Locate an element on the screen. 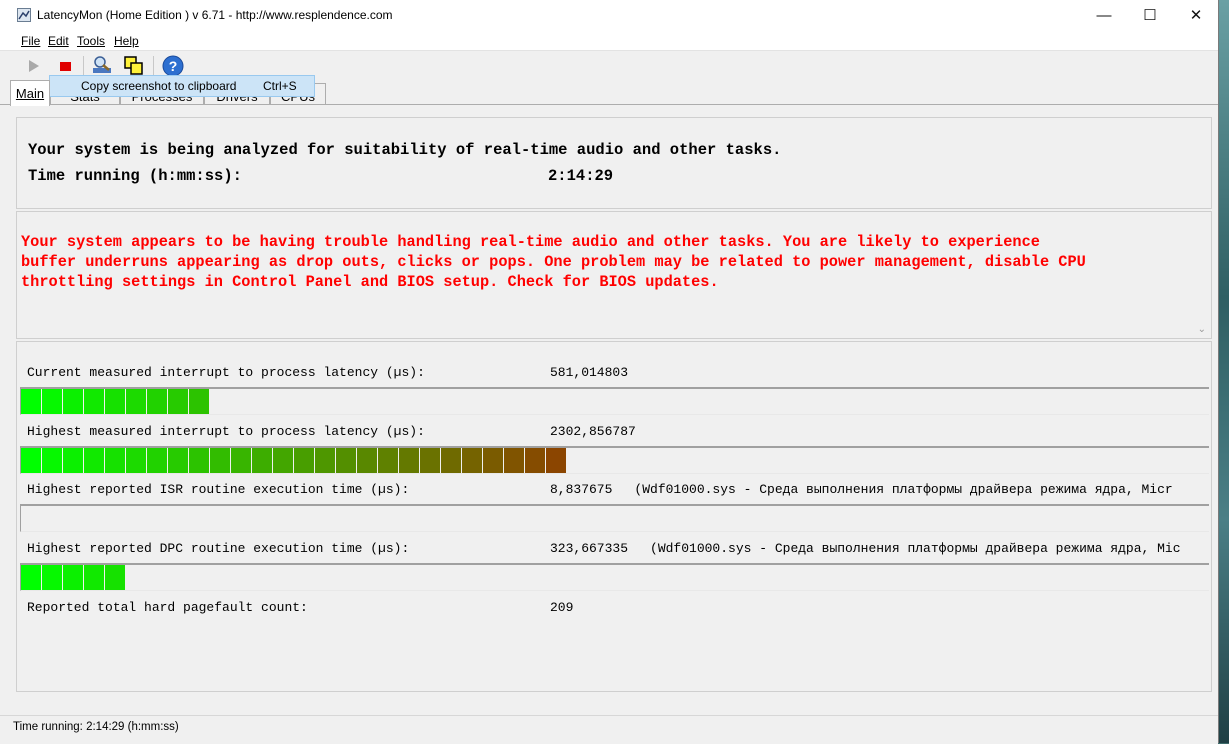 The height and width of the screenshot is (744, 1229). pagefault-count-label: Reported total hard pagefault count: is located at coordinates (167, 607).